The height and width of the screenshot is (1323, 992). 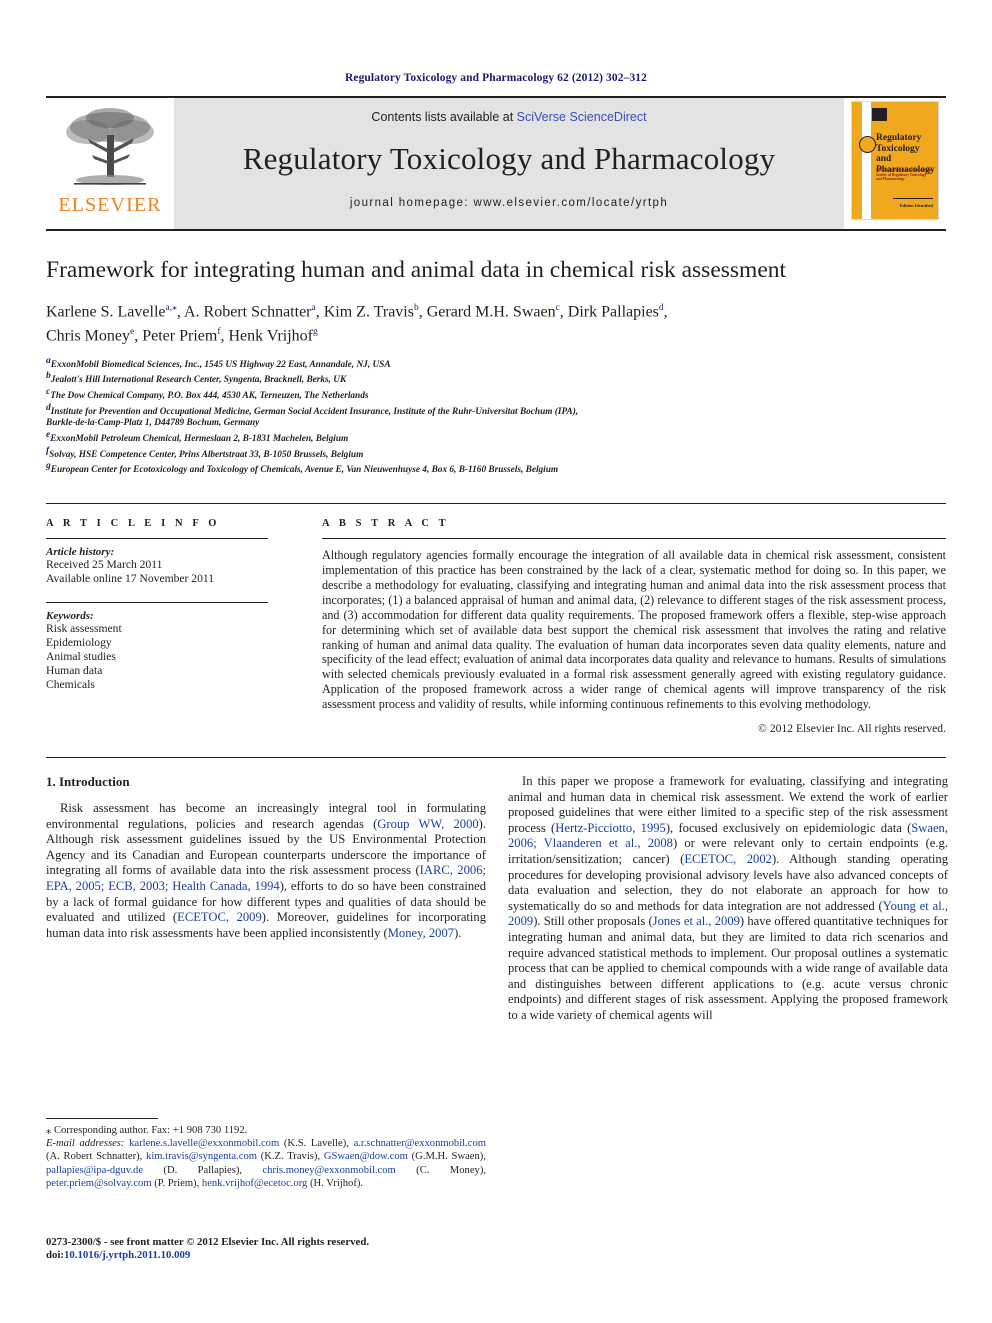 I want to click on keyword-item: Animal studies, so click(x=81, y=657).